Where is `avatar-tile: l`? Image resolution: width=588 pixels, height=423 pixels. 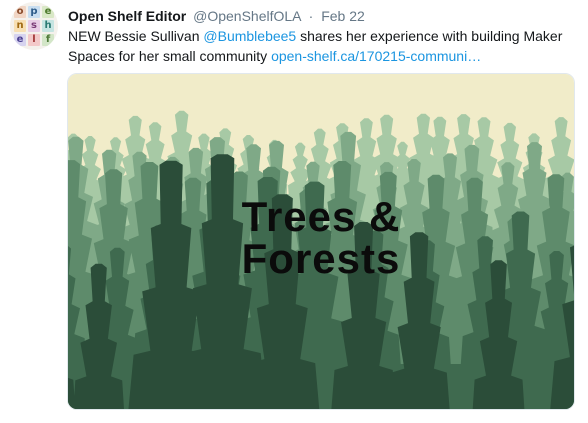 avatar-tile: l is located at coordinates (34, 40).